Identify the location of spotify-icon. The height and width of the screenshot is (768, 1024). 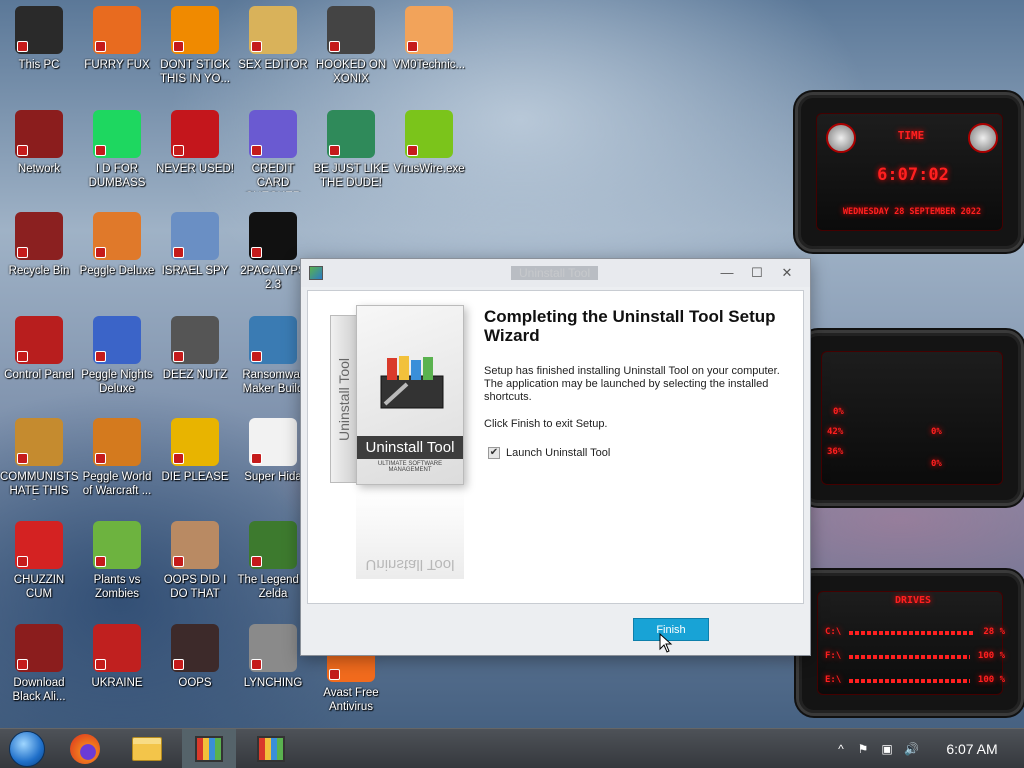
(117, 134).